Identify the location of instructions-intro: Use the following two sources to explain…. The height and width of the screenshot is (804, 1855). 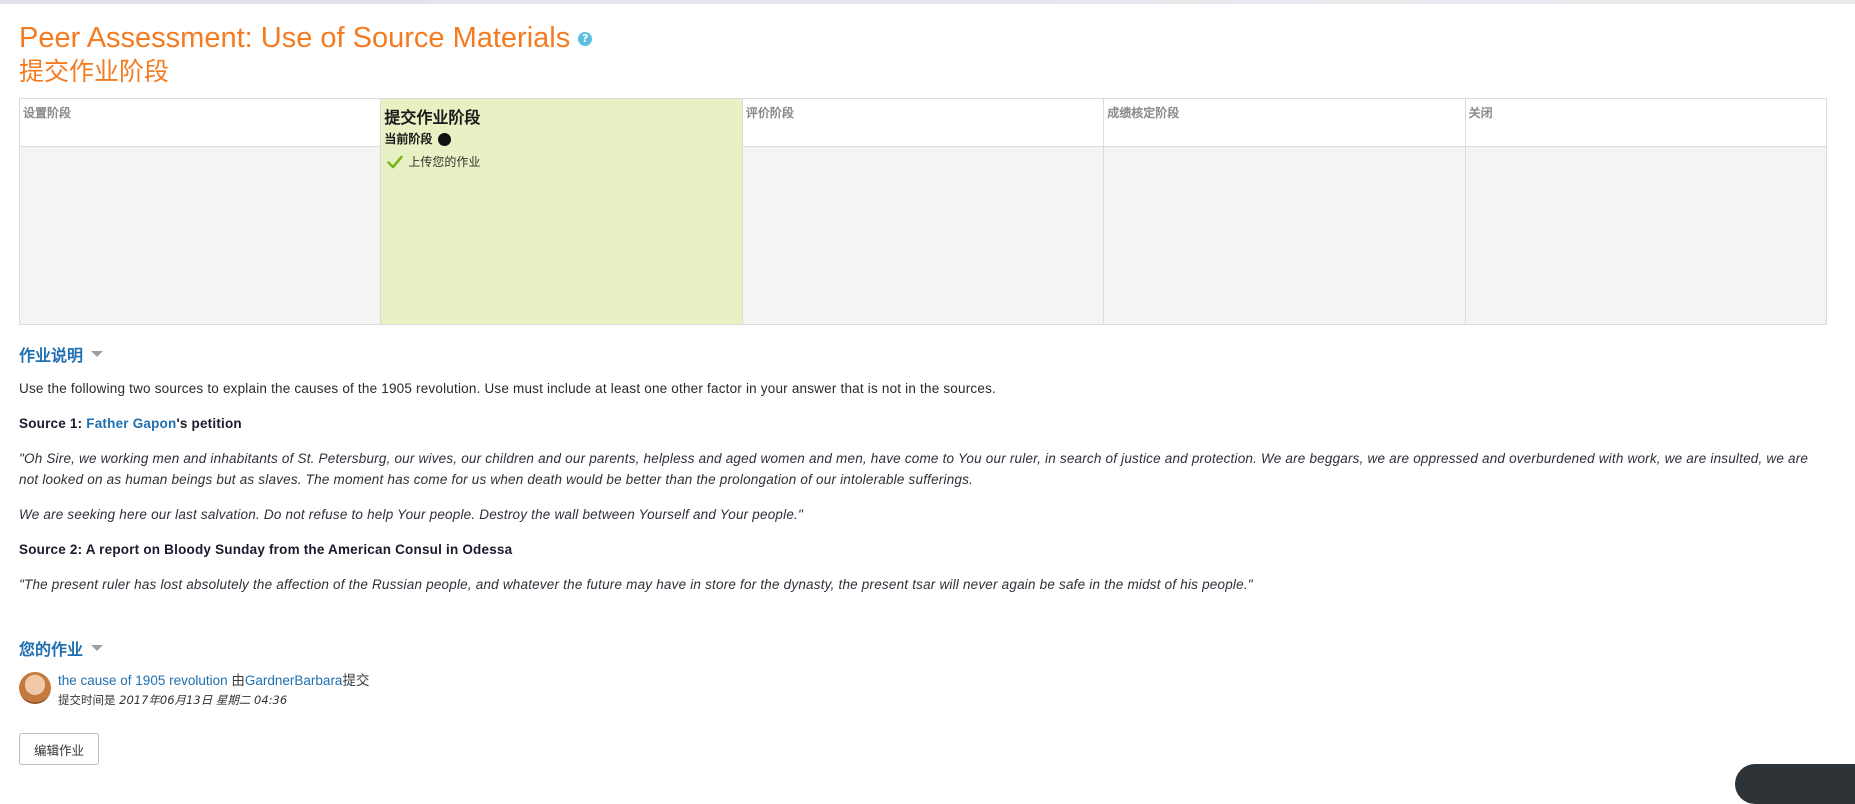
(507, 388).